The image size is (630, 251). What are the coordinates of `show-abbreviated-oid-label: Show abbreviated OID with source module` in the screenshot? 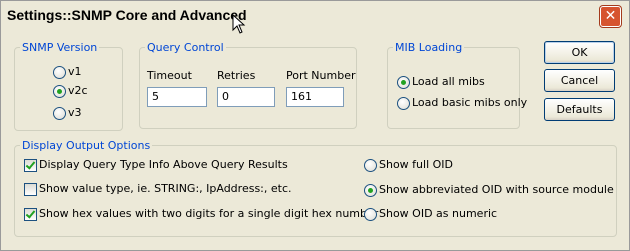 It's located at (496, 189).